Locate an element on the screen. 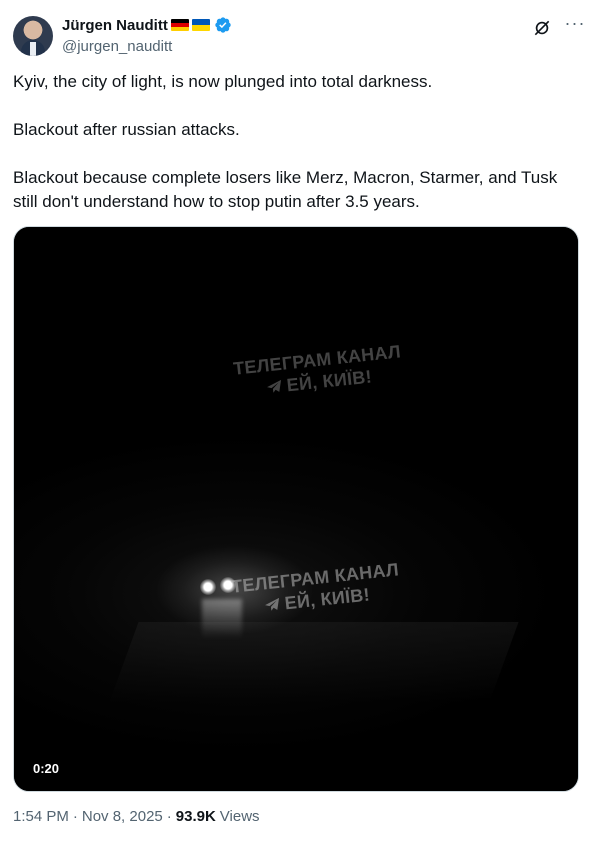  more-options-icon: ··· is located at coordinates (575, 26).